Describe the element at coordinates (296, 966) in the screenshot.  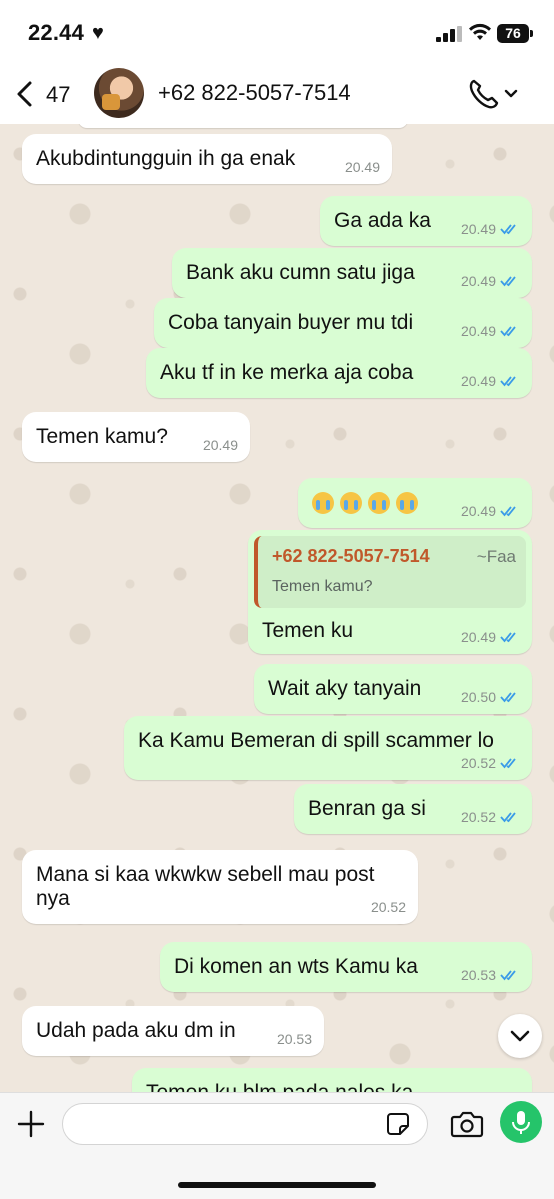
I see `message-text: Di komen an wts Kamu ka` at that location.